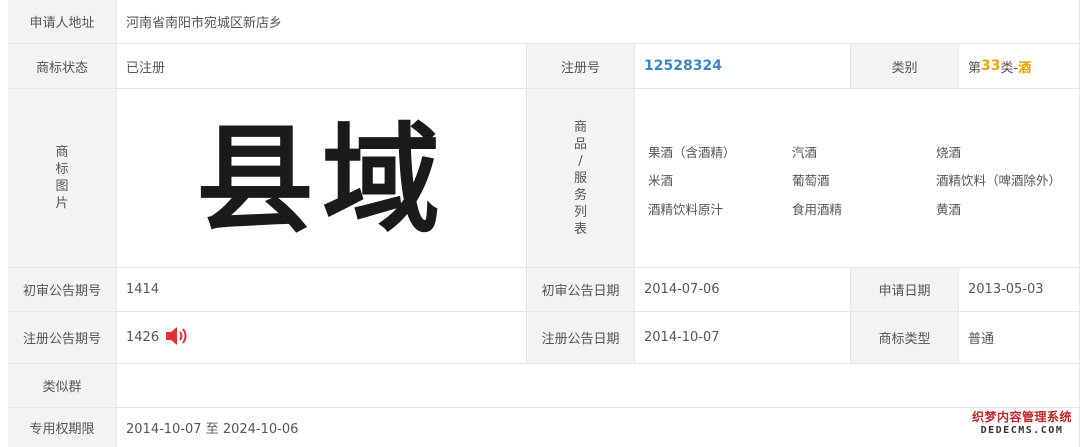 This screenshot has width=1080, height=447. Describe the element at coordinates (661, 180) in the screenshot. I see `goods-item: 米酒` at that location.